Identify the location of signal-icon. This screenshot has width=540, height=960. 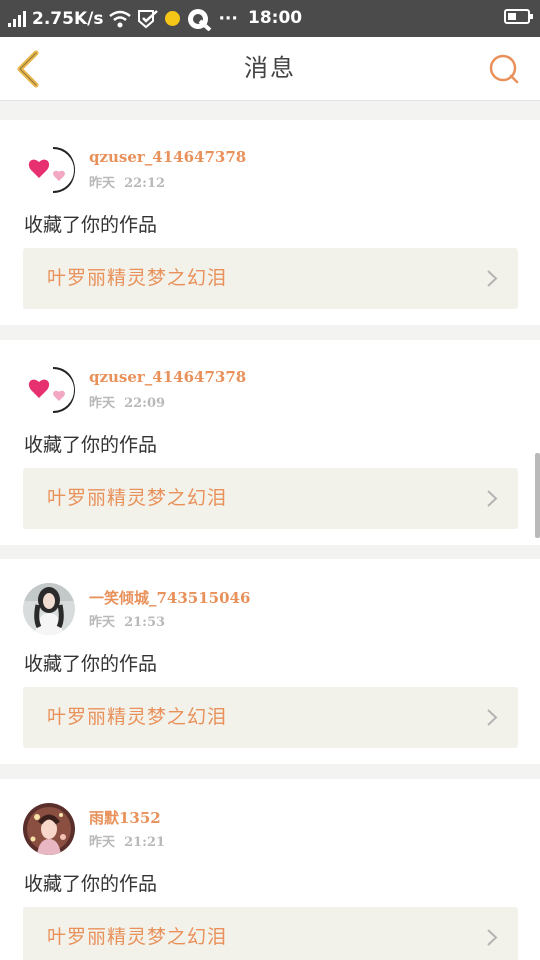
(17, 18).